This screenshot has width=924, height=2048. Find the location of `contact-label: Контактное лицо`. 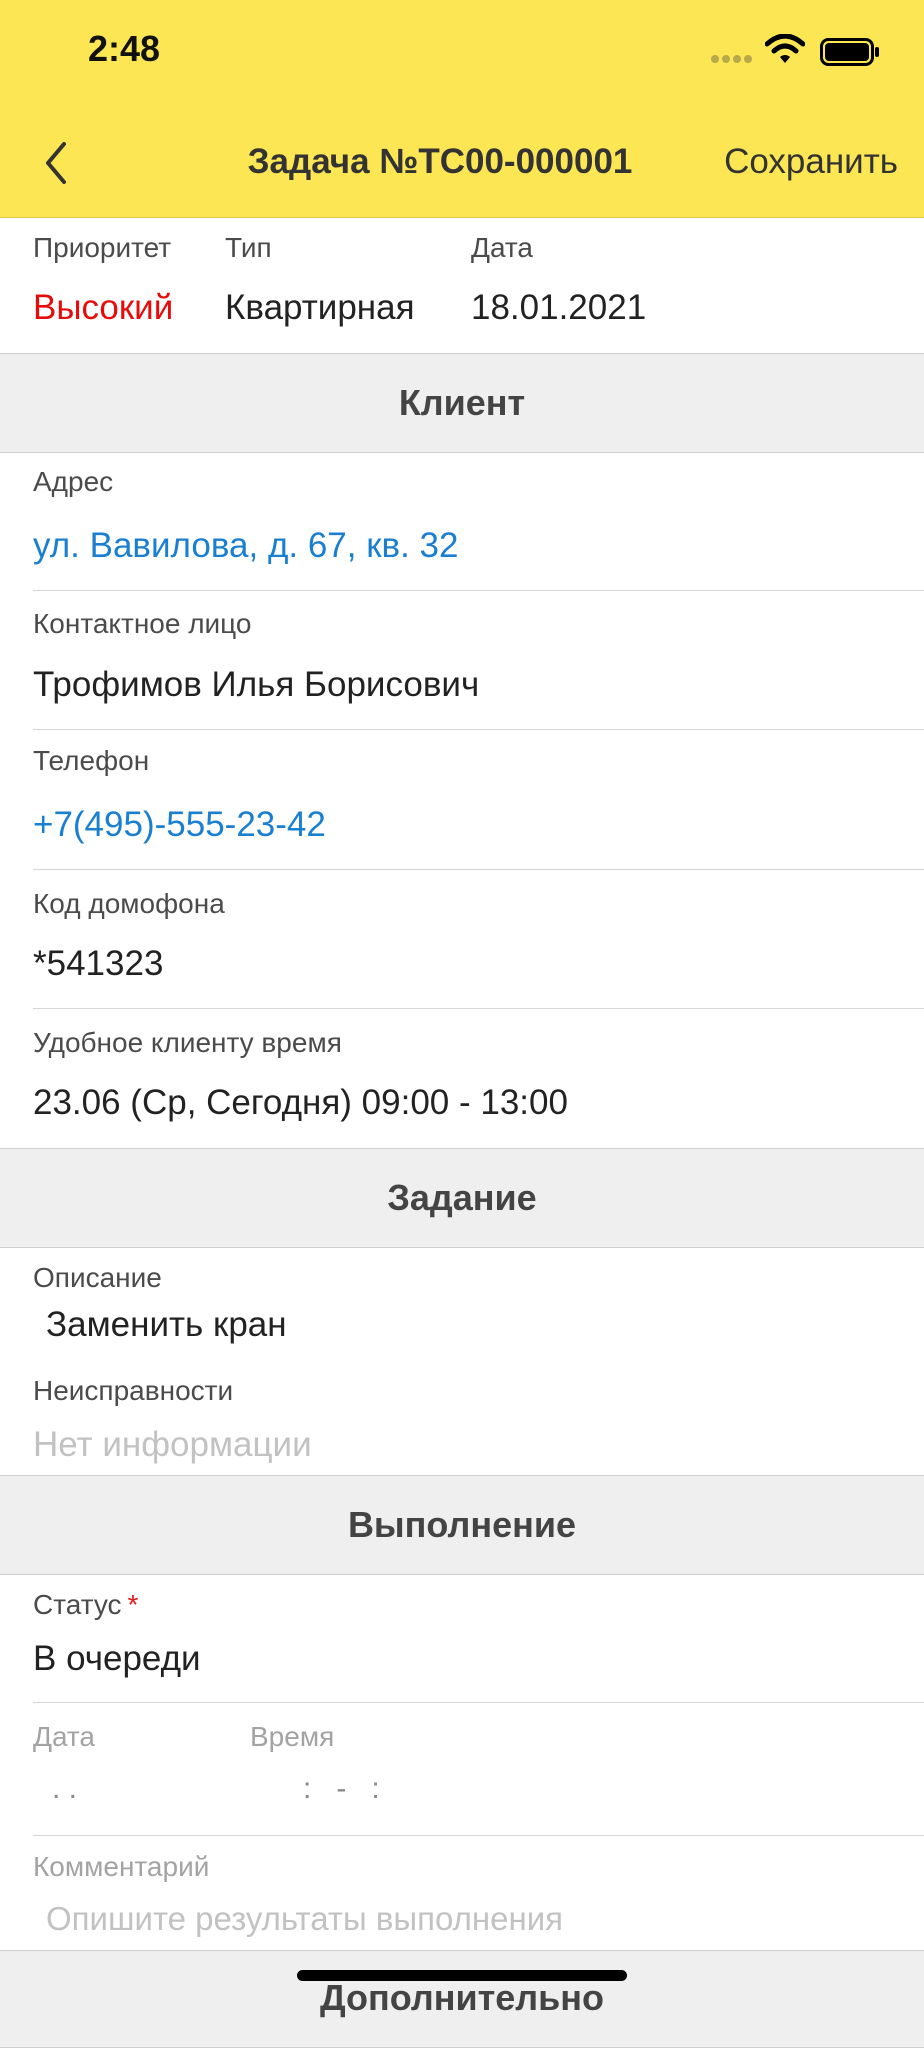

contact-label: Контактное лицо is located at coordinates (142, 623).